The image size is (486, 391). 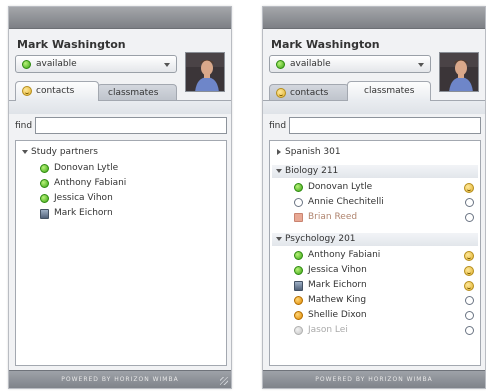 What do you see at coordinates (328, 330) in the screenshot?
I see `contact-name: Jason Lei` at bounding box center [328, 330].